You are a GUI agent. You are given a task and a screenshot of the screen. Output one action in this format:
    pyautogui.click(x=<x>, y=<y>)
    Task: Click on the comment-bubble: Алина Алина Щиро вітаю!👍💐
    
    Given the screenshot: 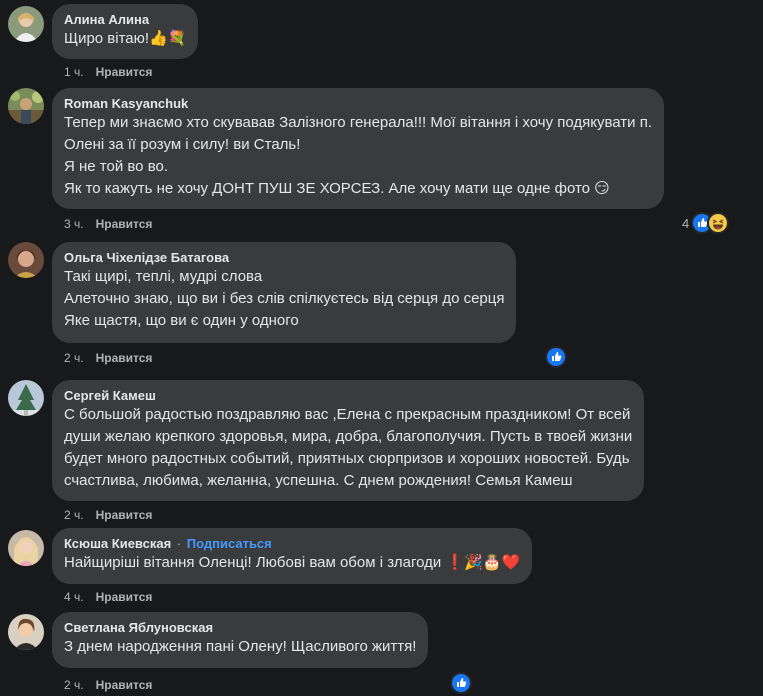 What is the action you would take?
    pyautogui.click(x=125, y=31)
    